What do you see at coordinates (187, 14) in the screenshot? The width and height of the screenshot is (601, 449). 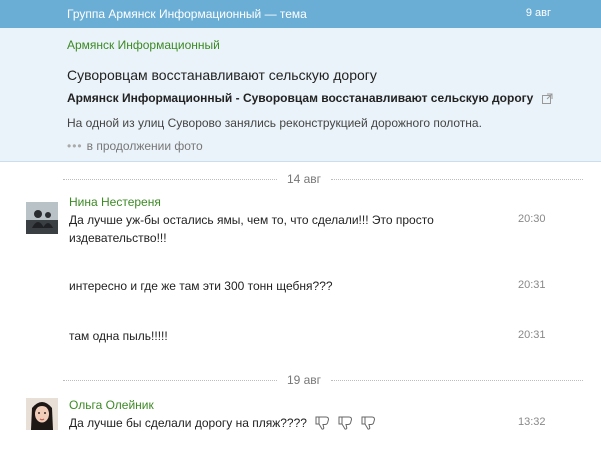 I see `topic-title: Группа Армянск Информационный — тема` at bounding box center [187, 14].